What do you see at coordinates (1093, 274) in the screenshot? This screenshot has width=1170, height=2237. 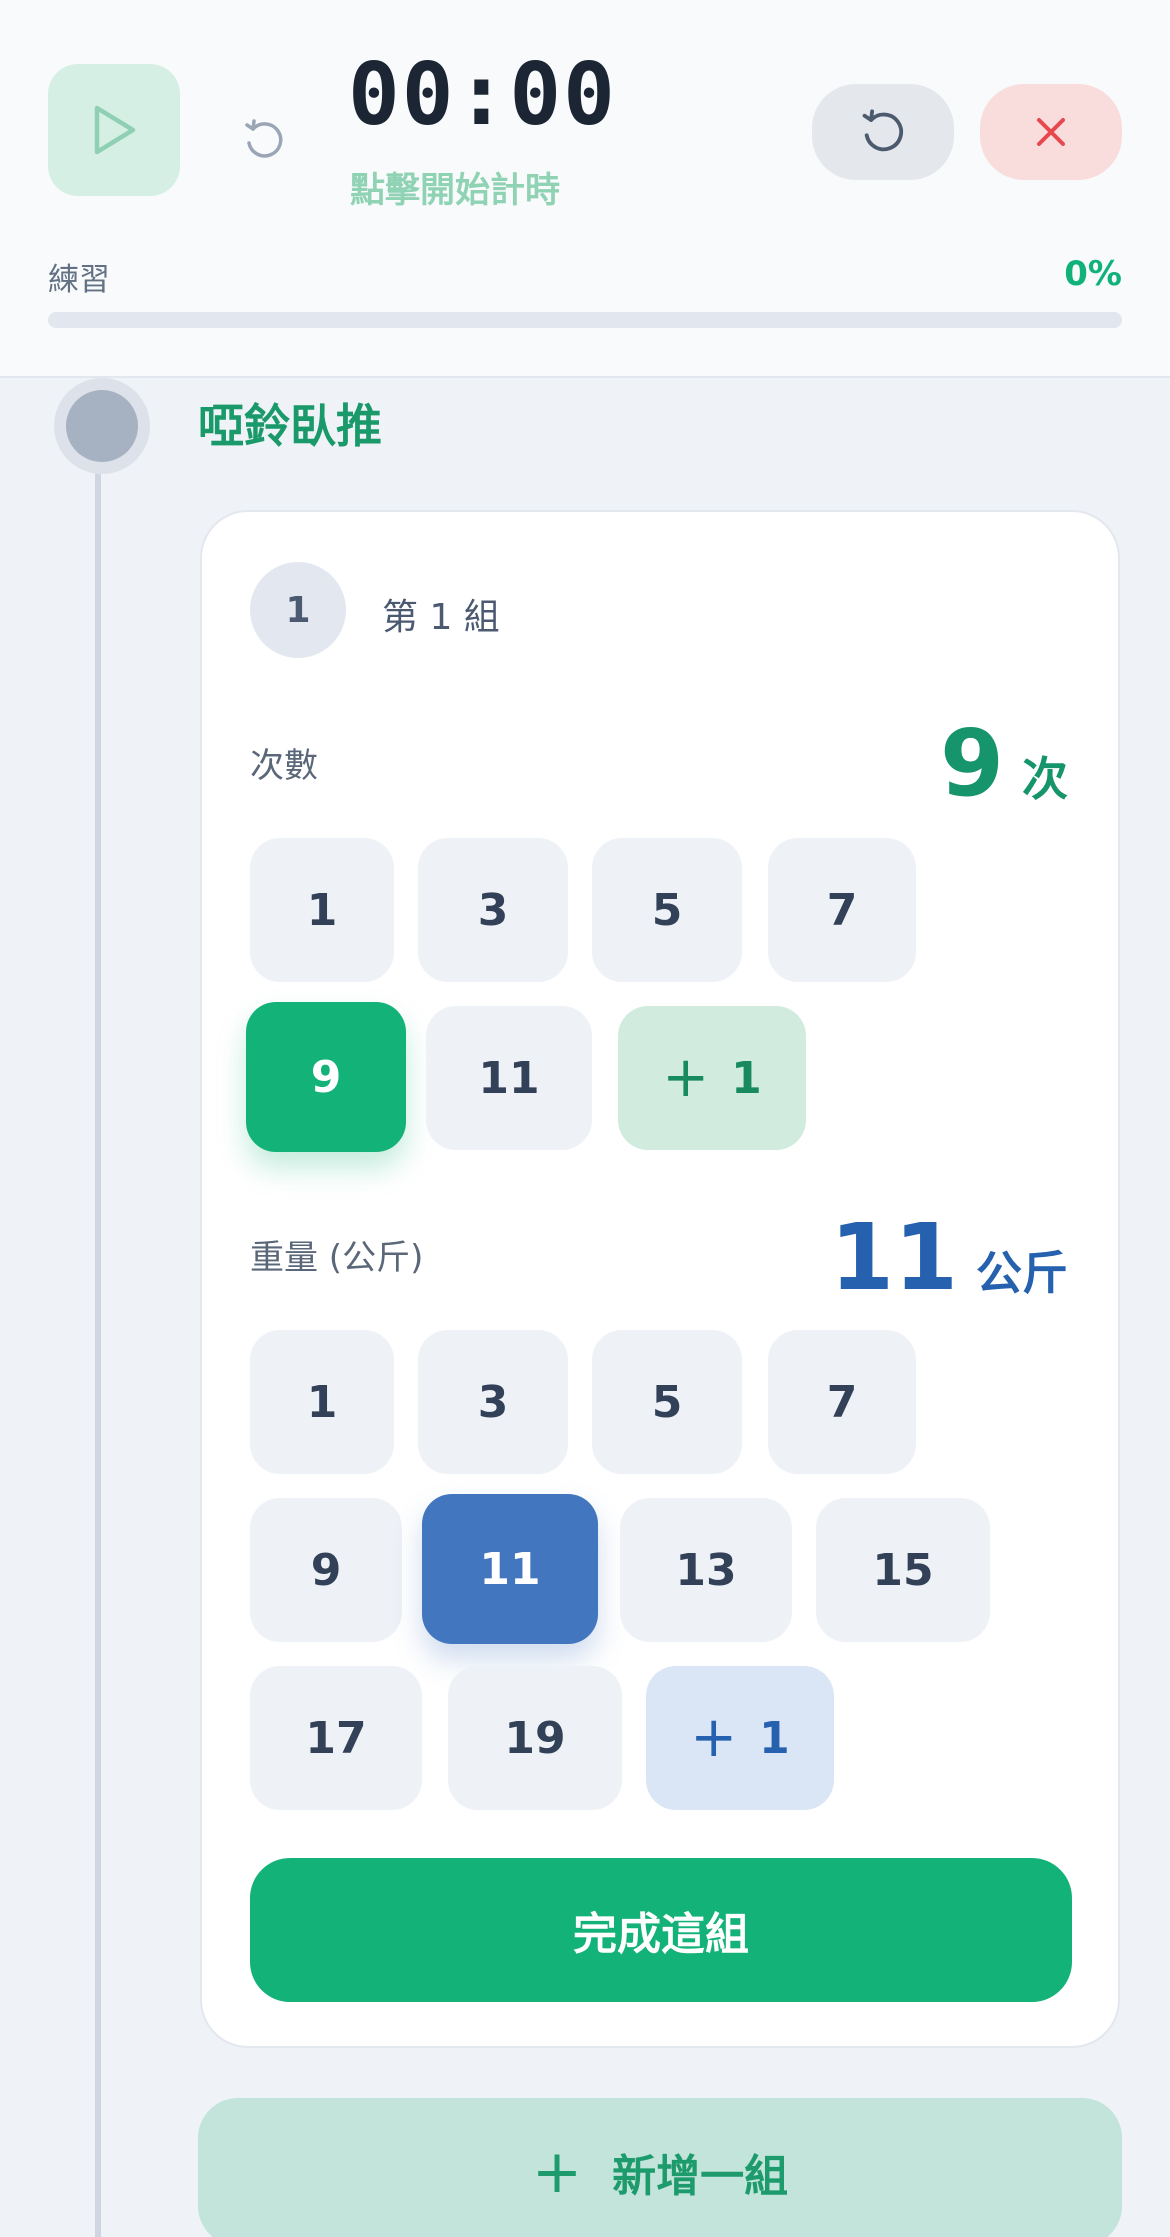 I see `progress-percent: 0%` at bounding box center [1093, 274].